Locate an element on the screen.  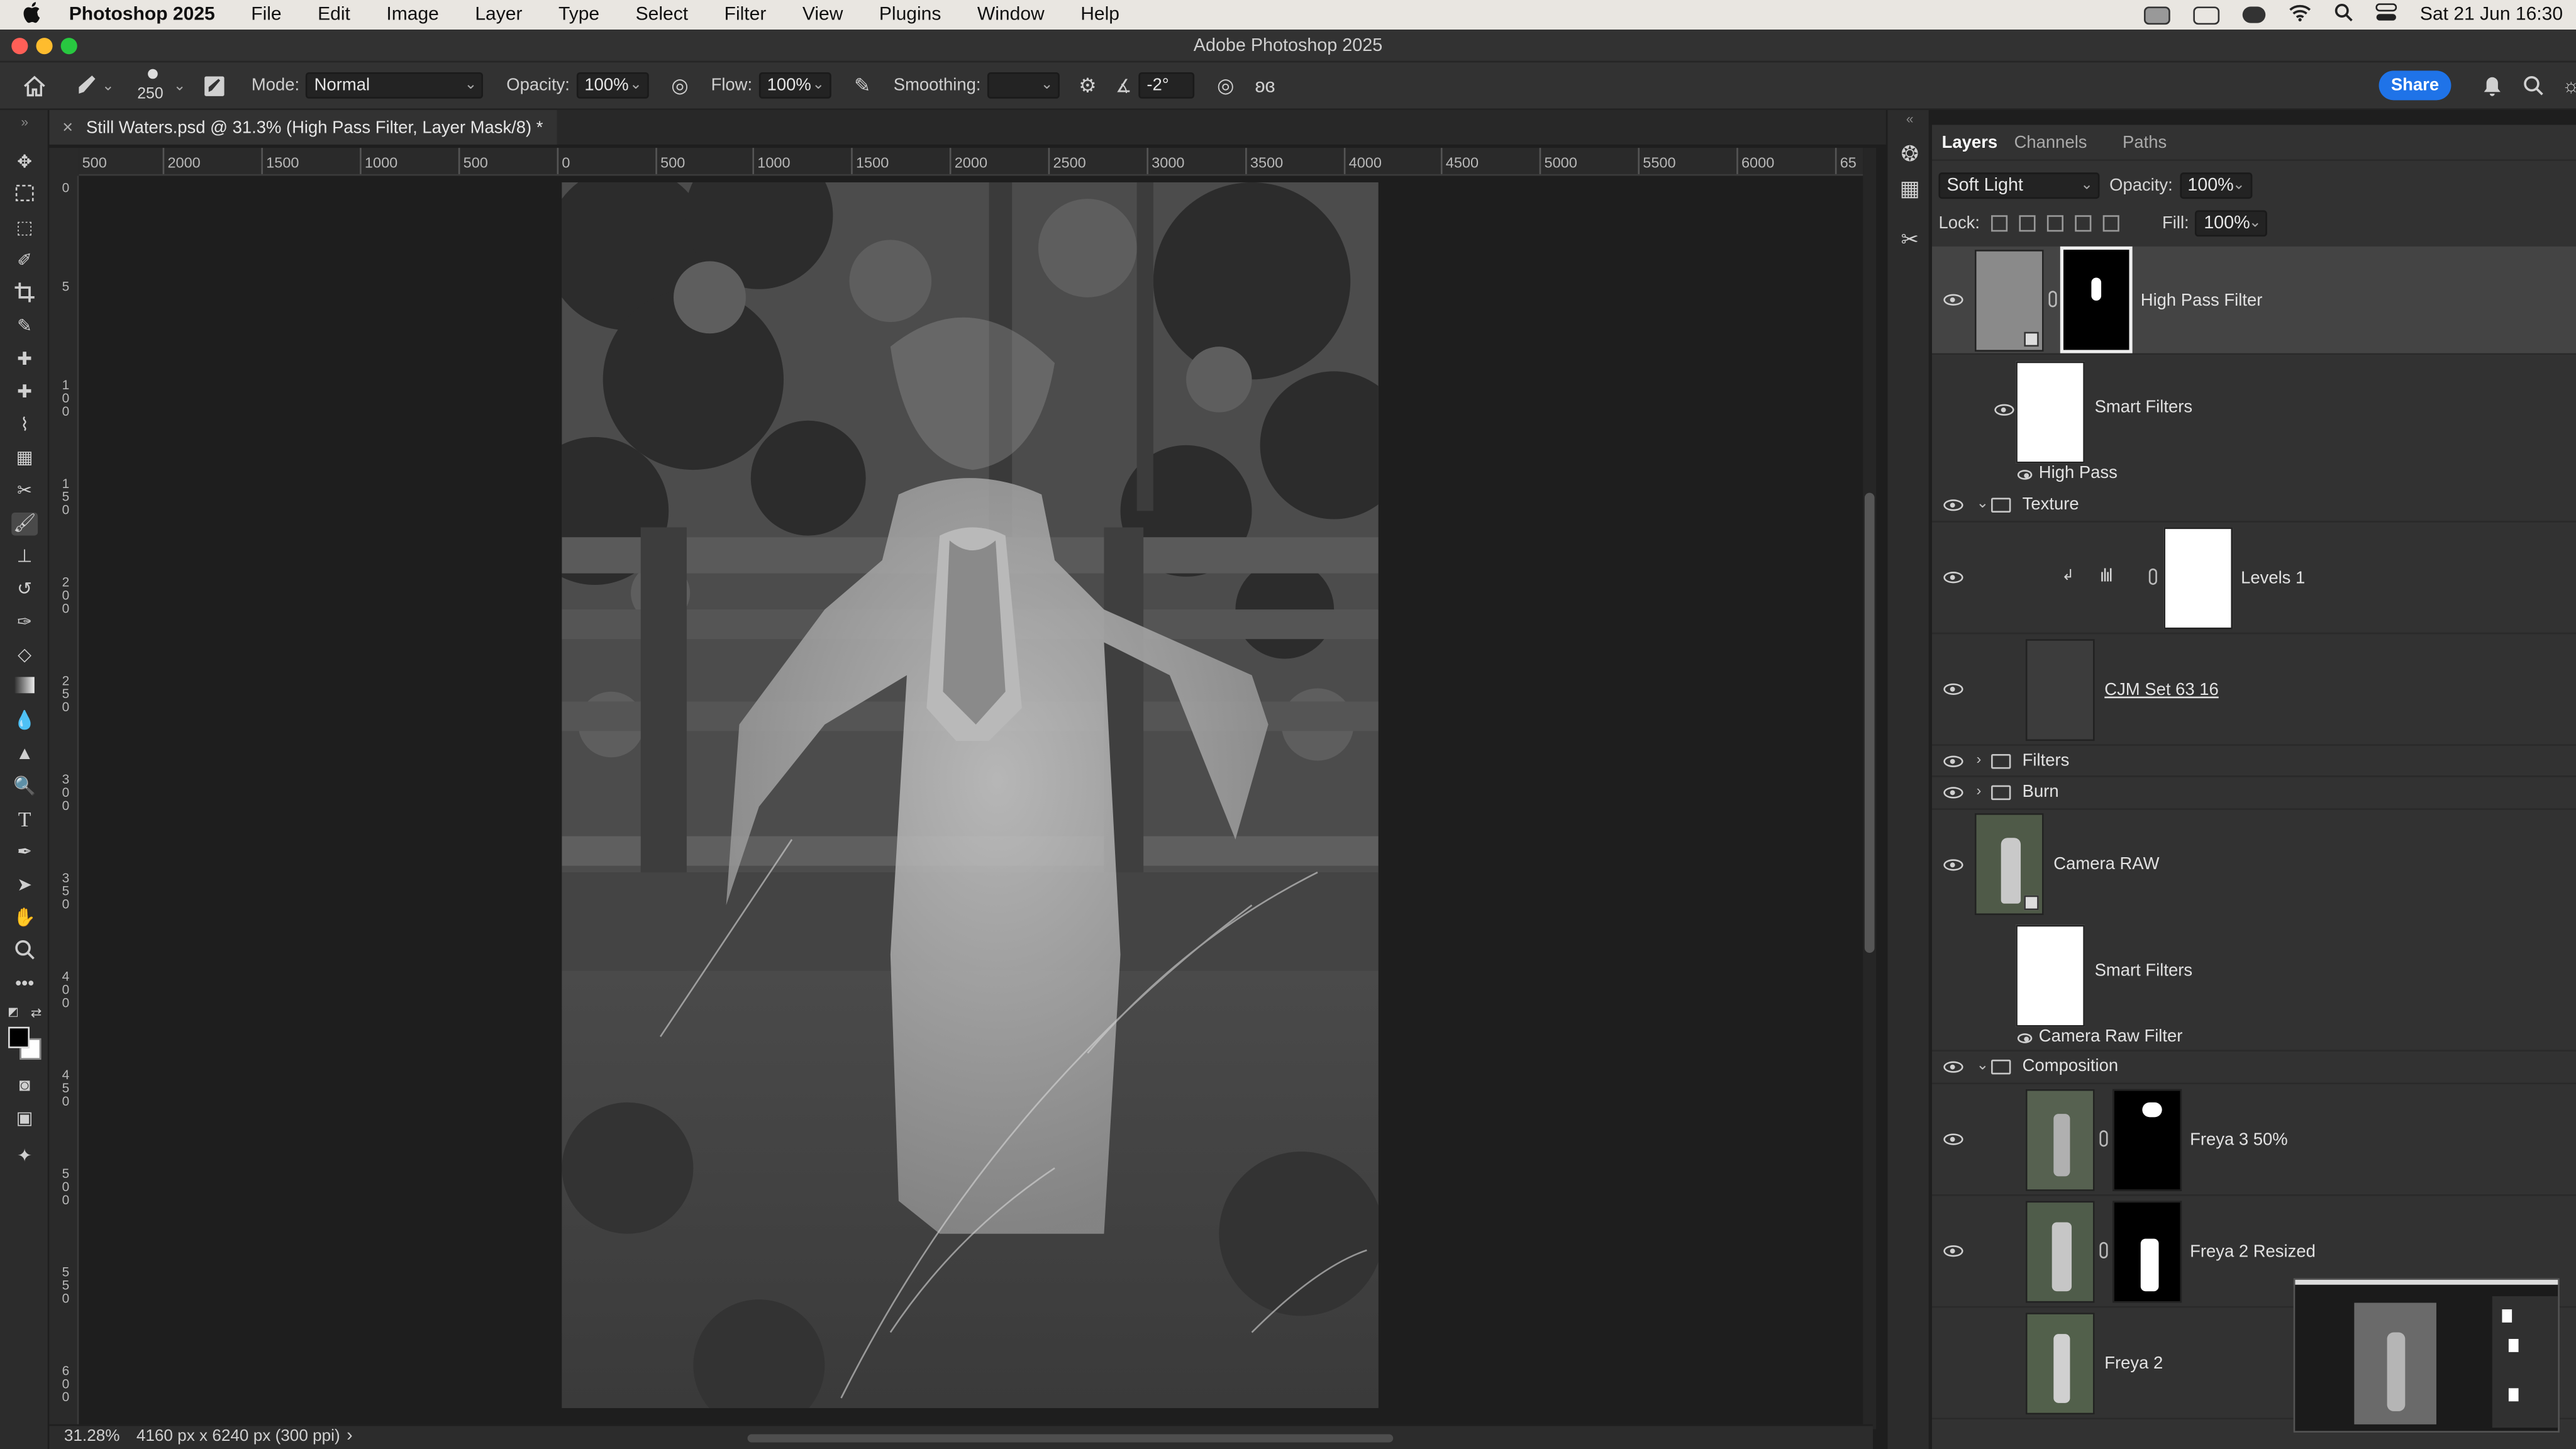
menu-select: Select is located at coordinates (662, 15).